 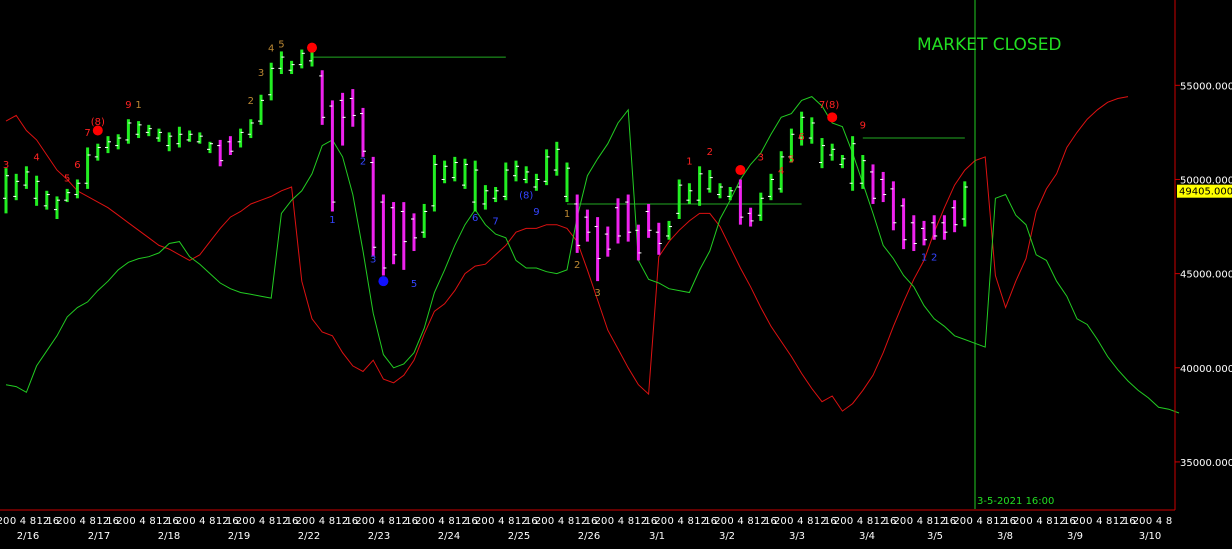 I want to click on x-date-label: 3/4, so click(x=867, y=536).